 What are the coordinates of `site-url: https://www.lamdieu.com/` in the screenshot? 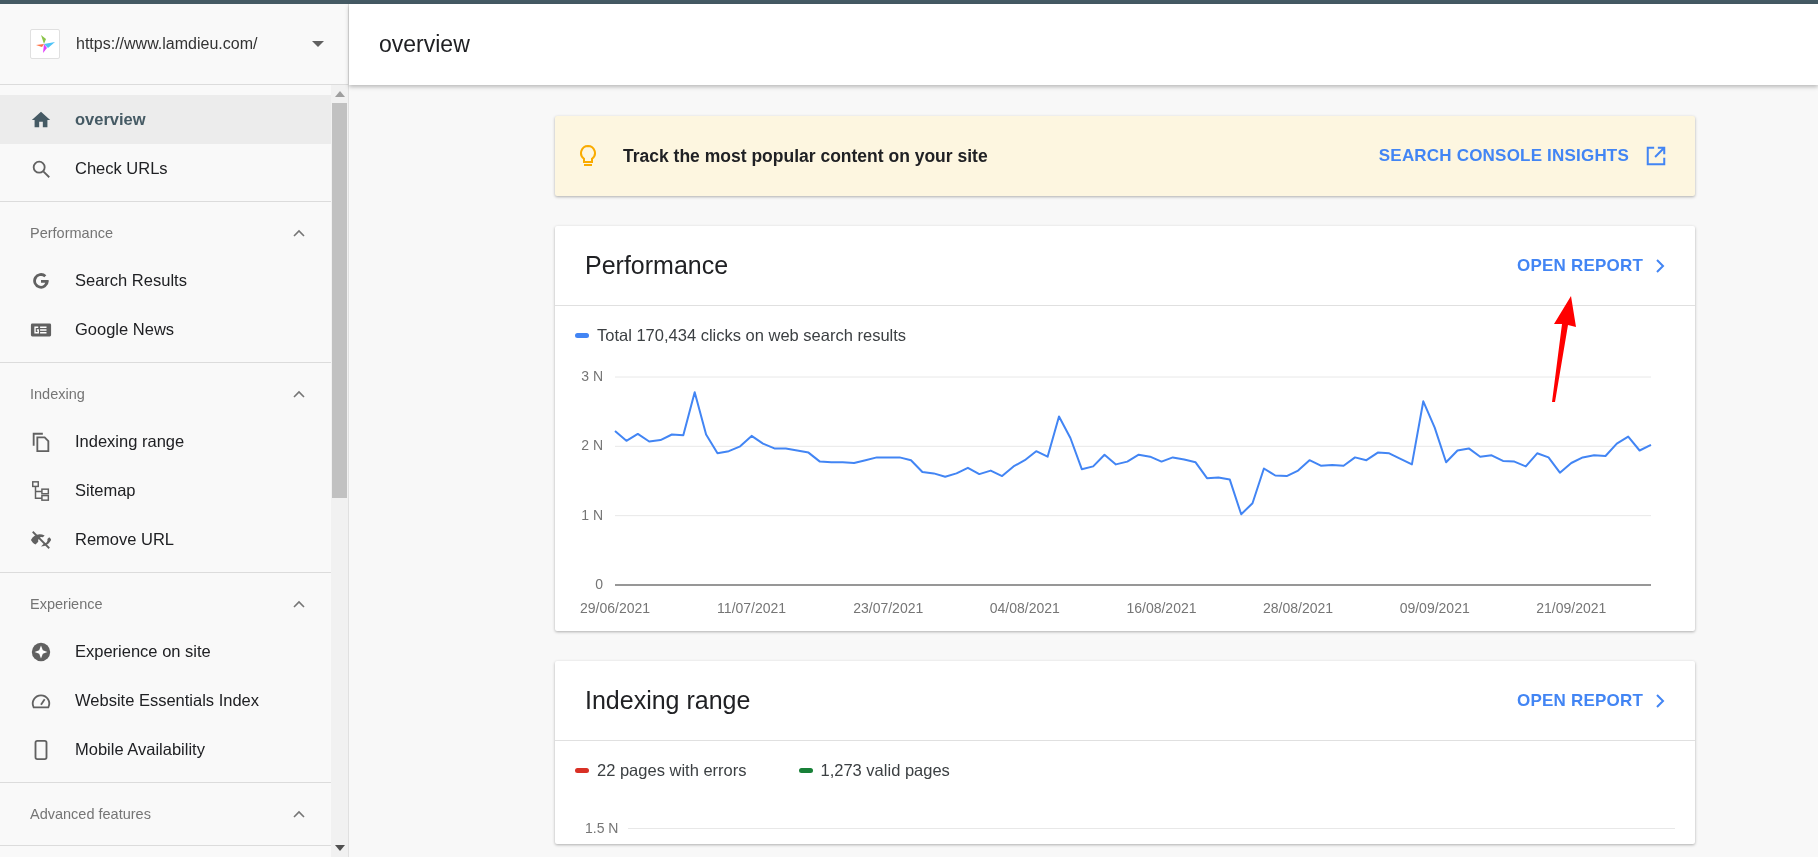 It's located at (167, 44).